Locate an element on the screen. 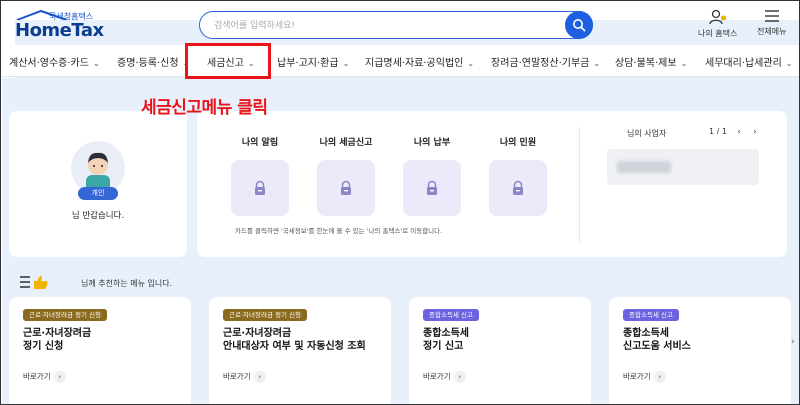 The image size is (800, 405). recommend-icon is located at coordinates (35, 284).